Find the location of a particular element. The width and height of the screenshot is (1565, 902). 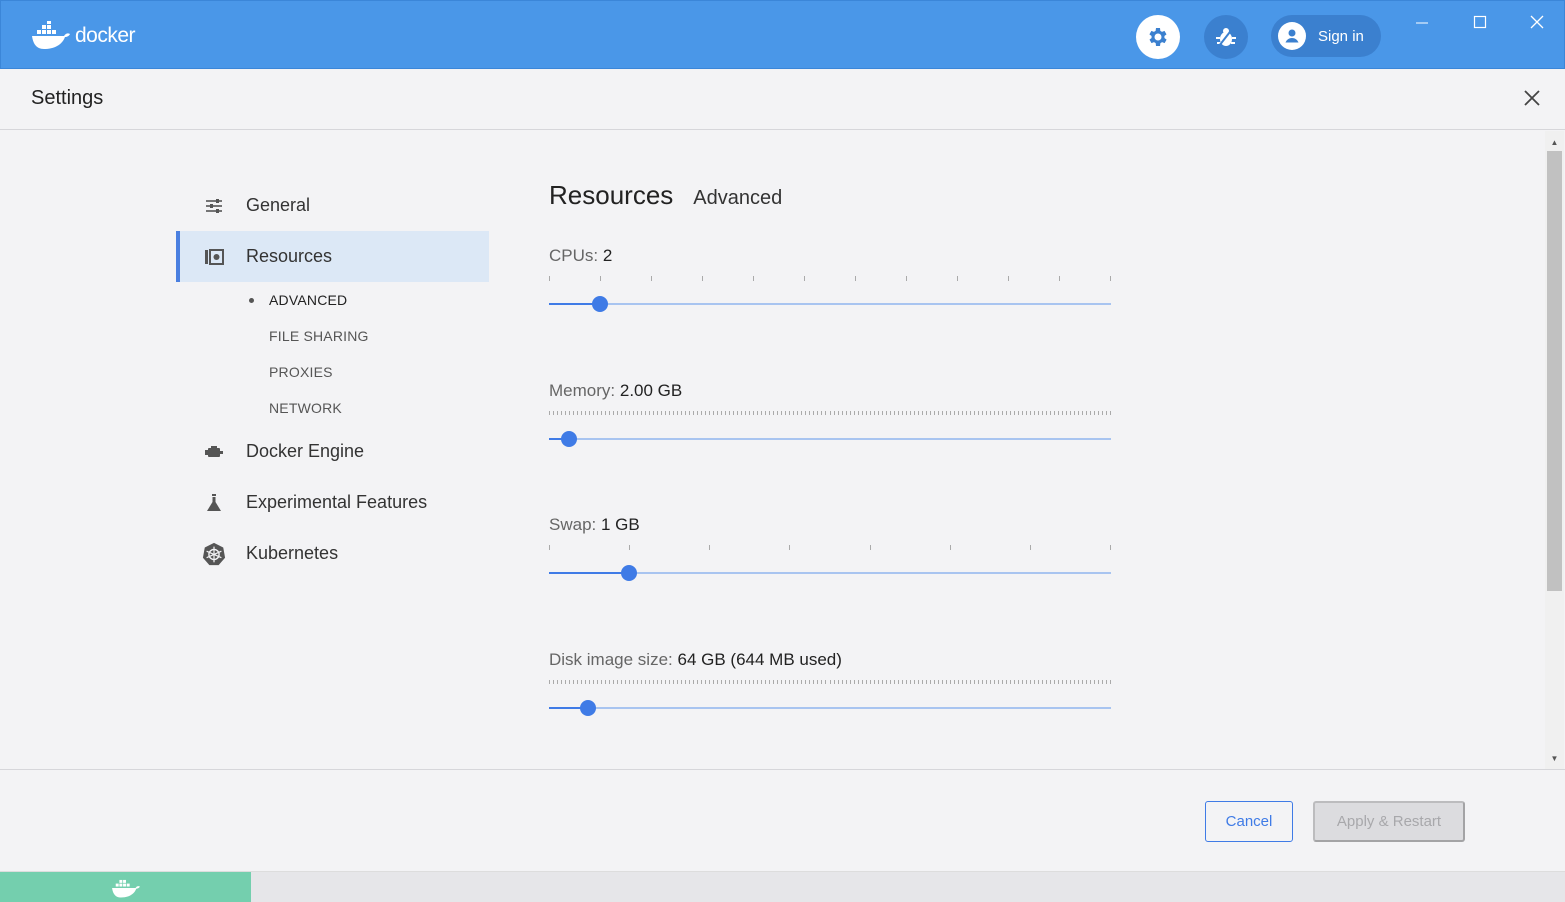

sign-in-button: Sign in is located at coordinates (1326, 36).